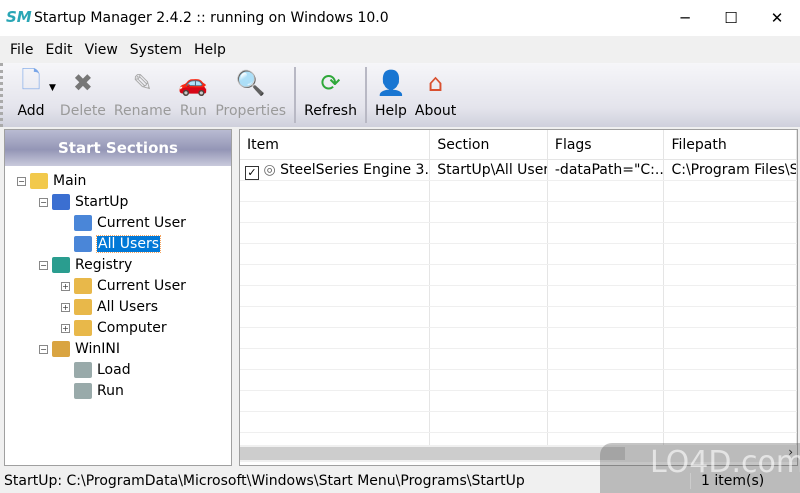 This screenshot has height=493, width=800. Describe the element at coordinates (489, 144) in the screenshot. I see `column-section: Section` at that location.